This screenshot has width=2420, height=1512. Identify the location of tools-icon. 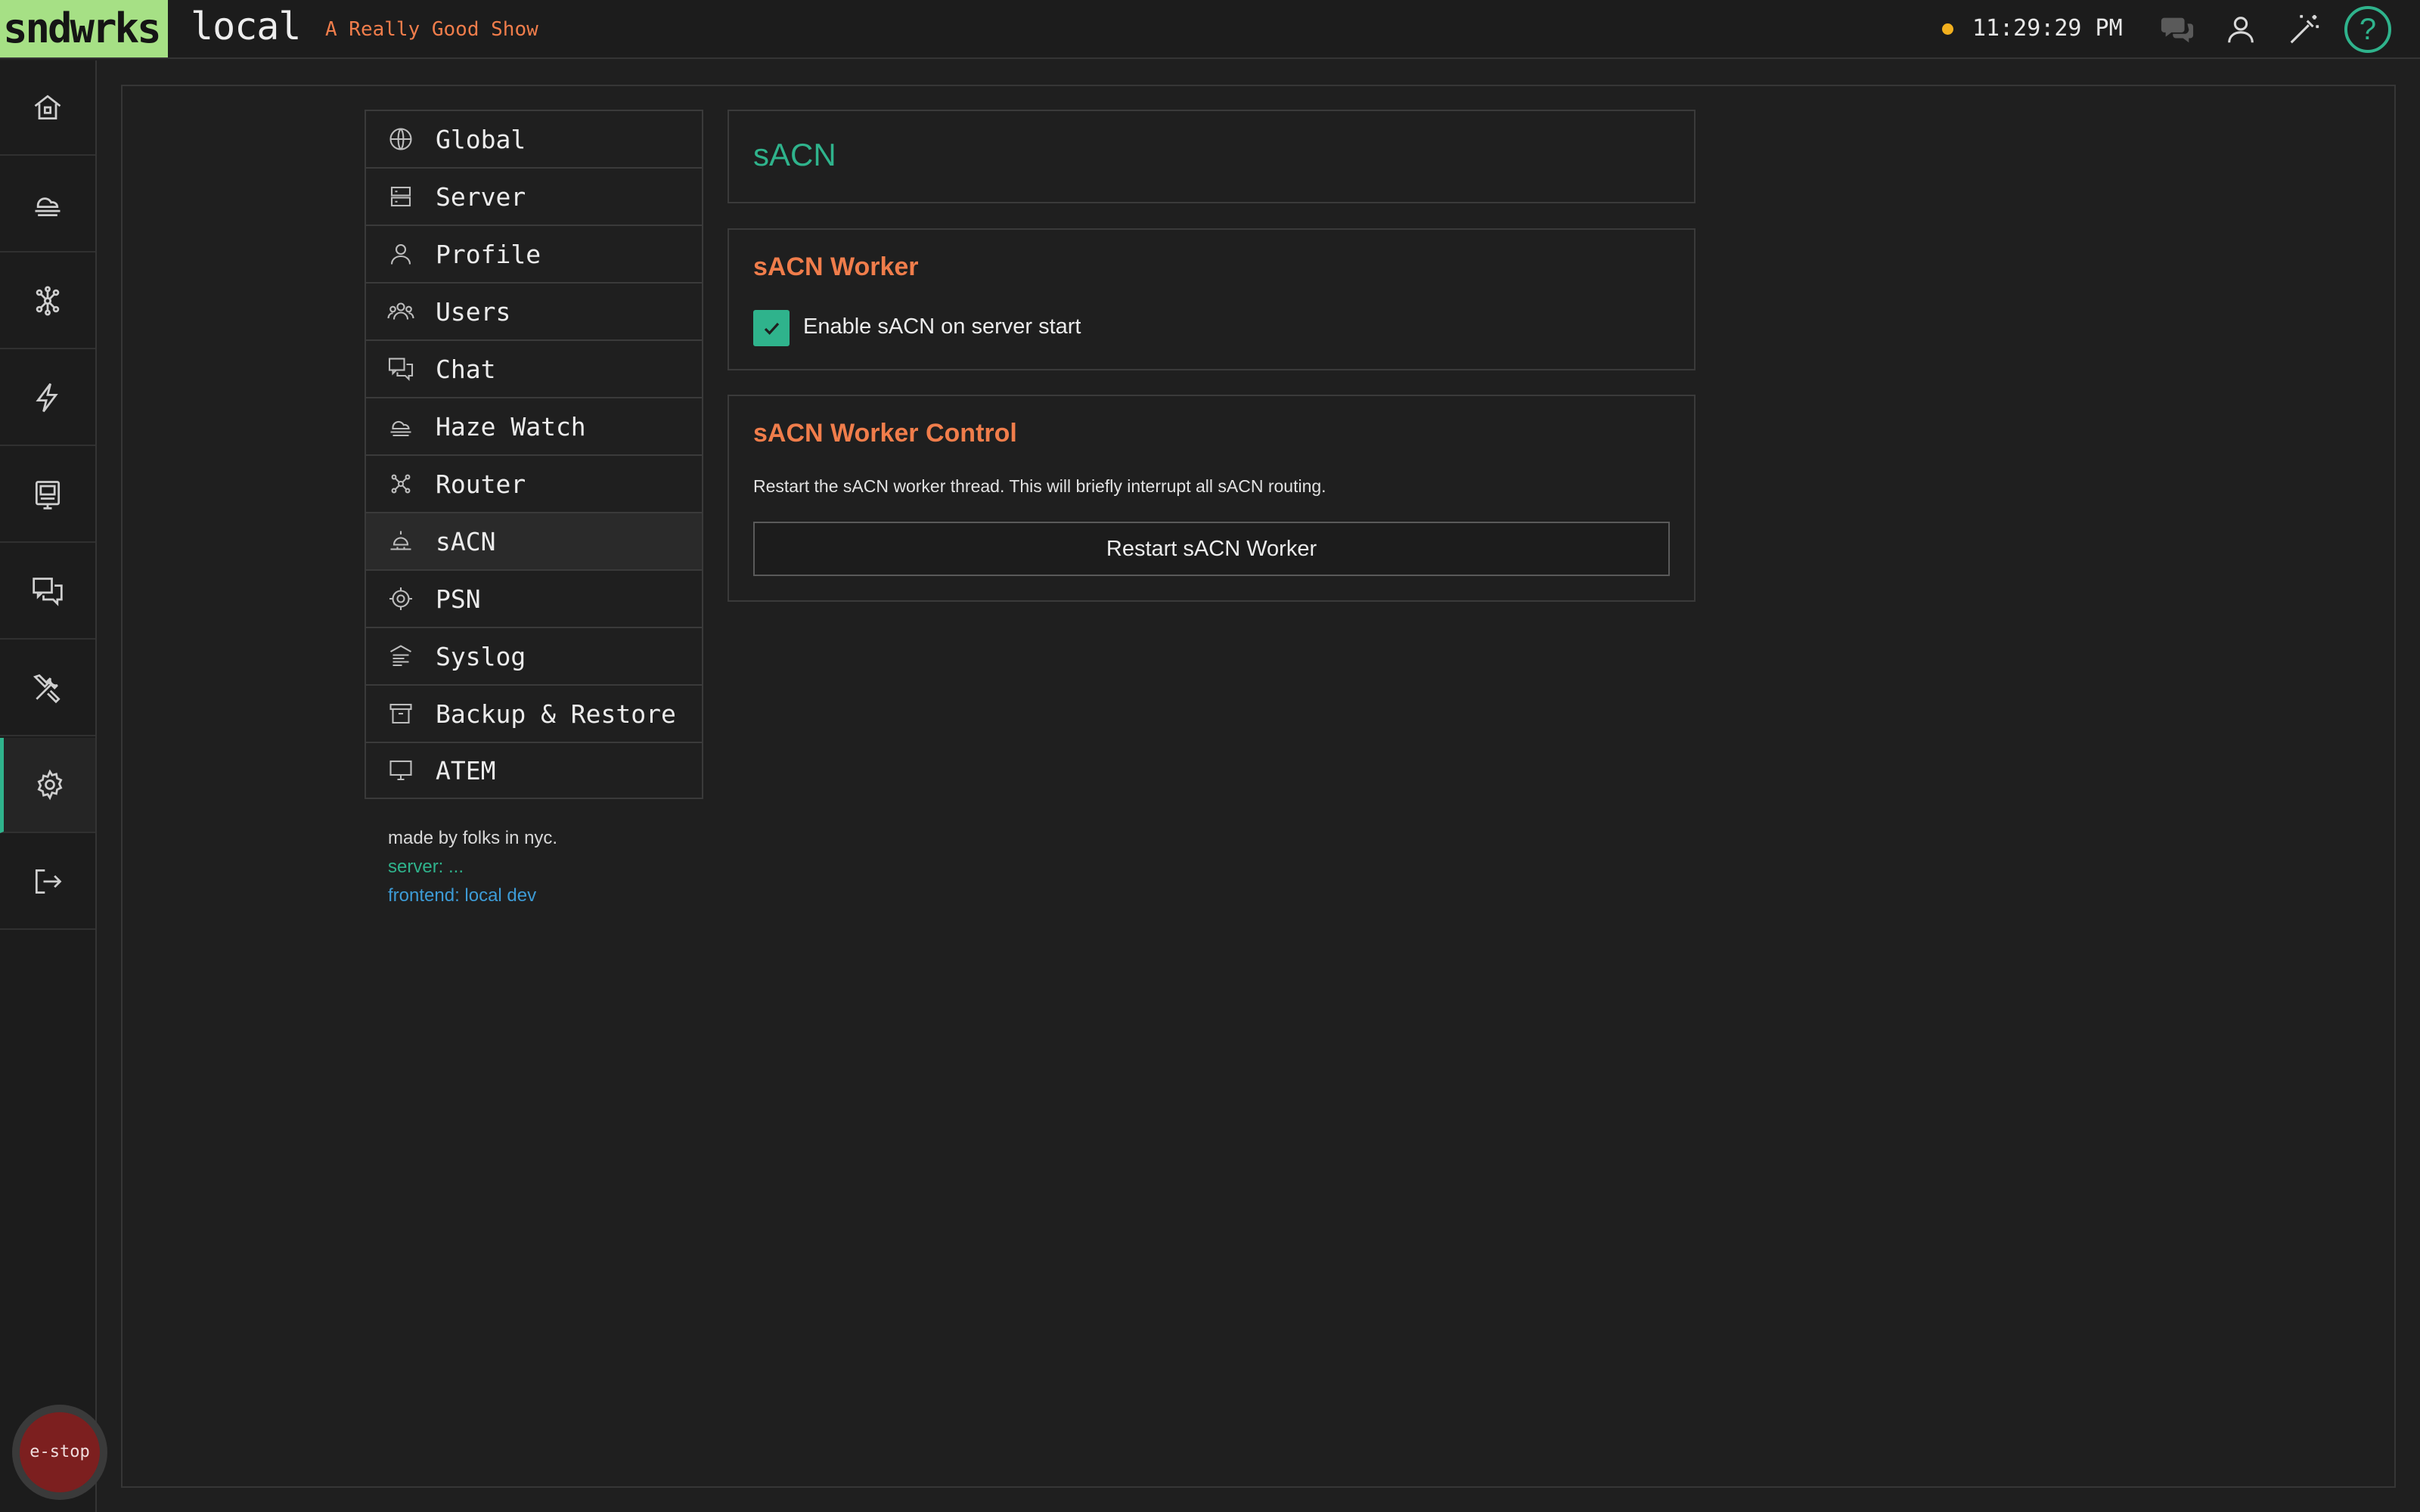
(46, 689).